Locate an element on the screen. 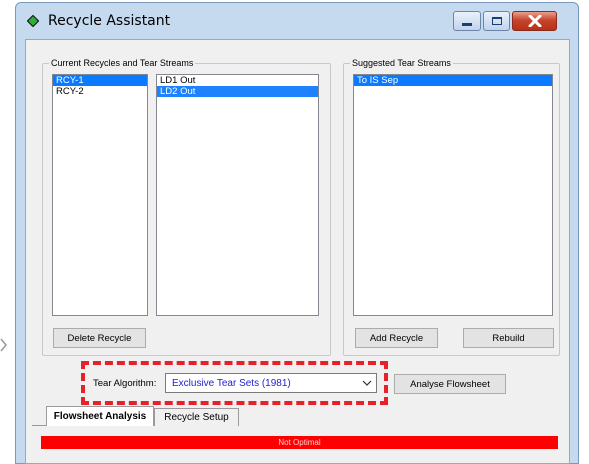  recycle-item: RCY-1 is located at coordinates (100, 80).